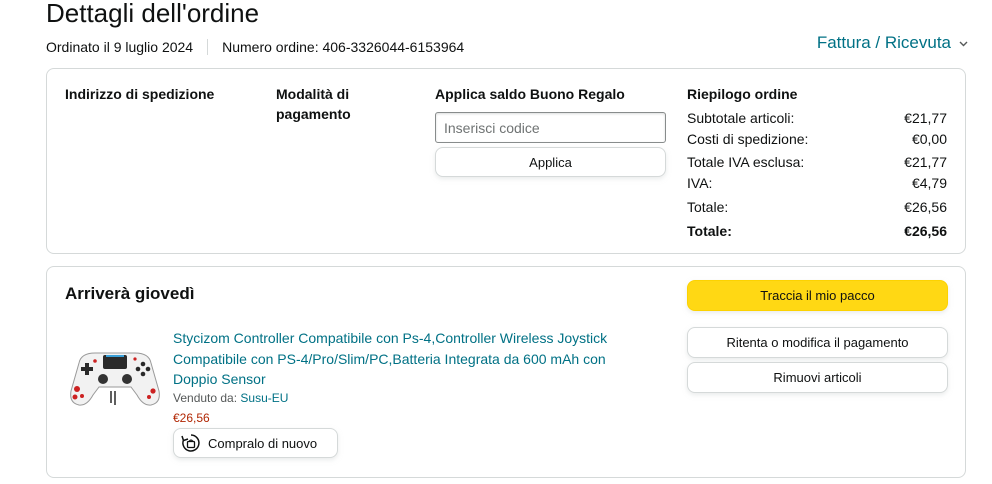 This screenshot has width=992, height=484. Describe the element at coordinates (817, 295) in the screenshot. I see `track-package-button: Traccia il mio pacco` at that location.